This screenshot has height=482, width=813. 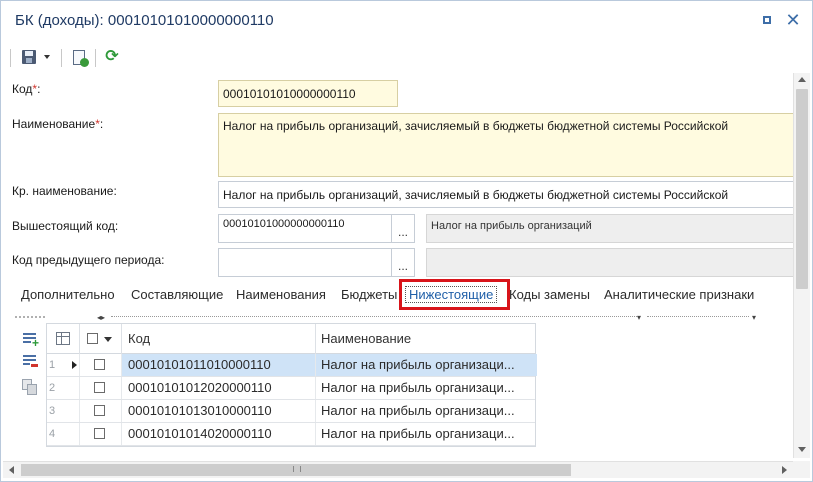 I want to click on prev-code-input, so click(x=305, y=262).